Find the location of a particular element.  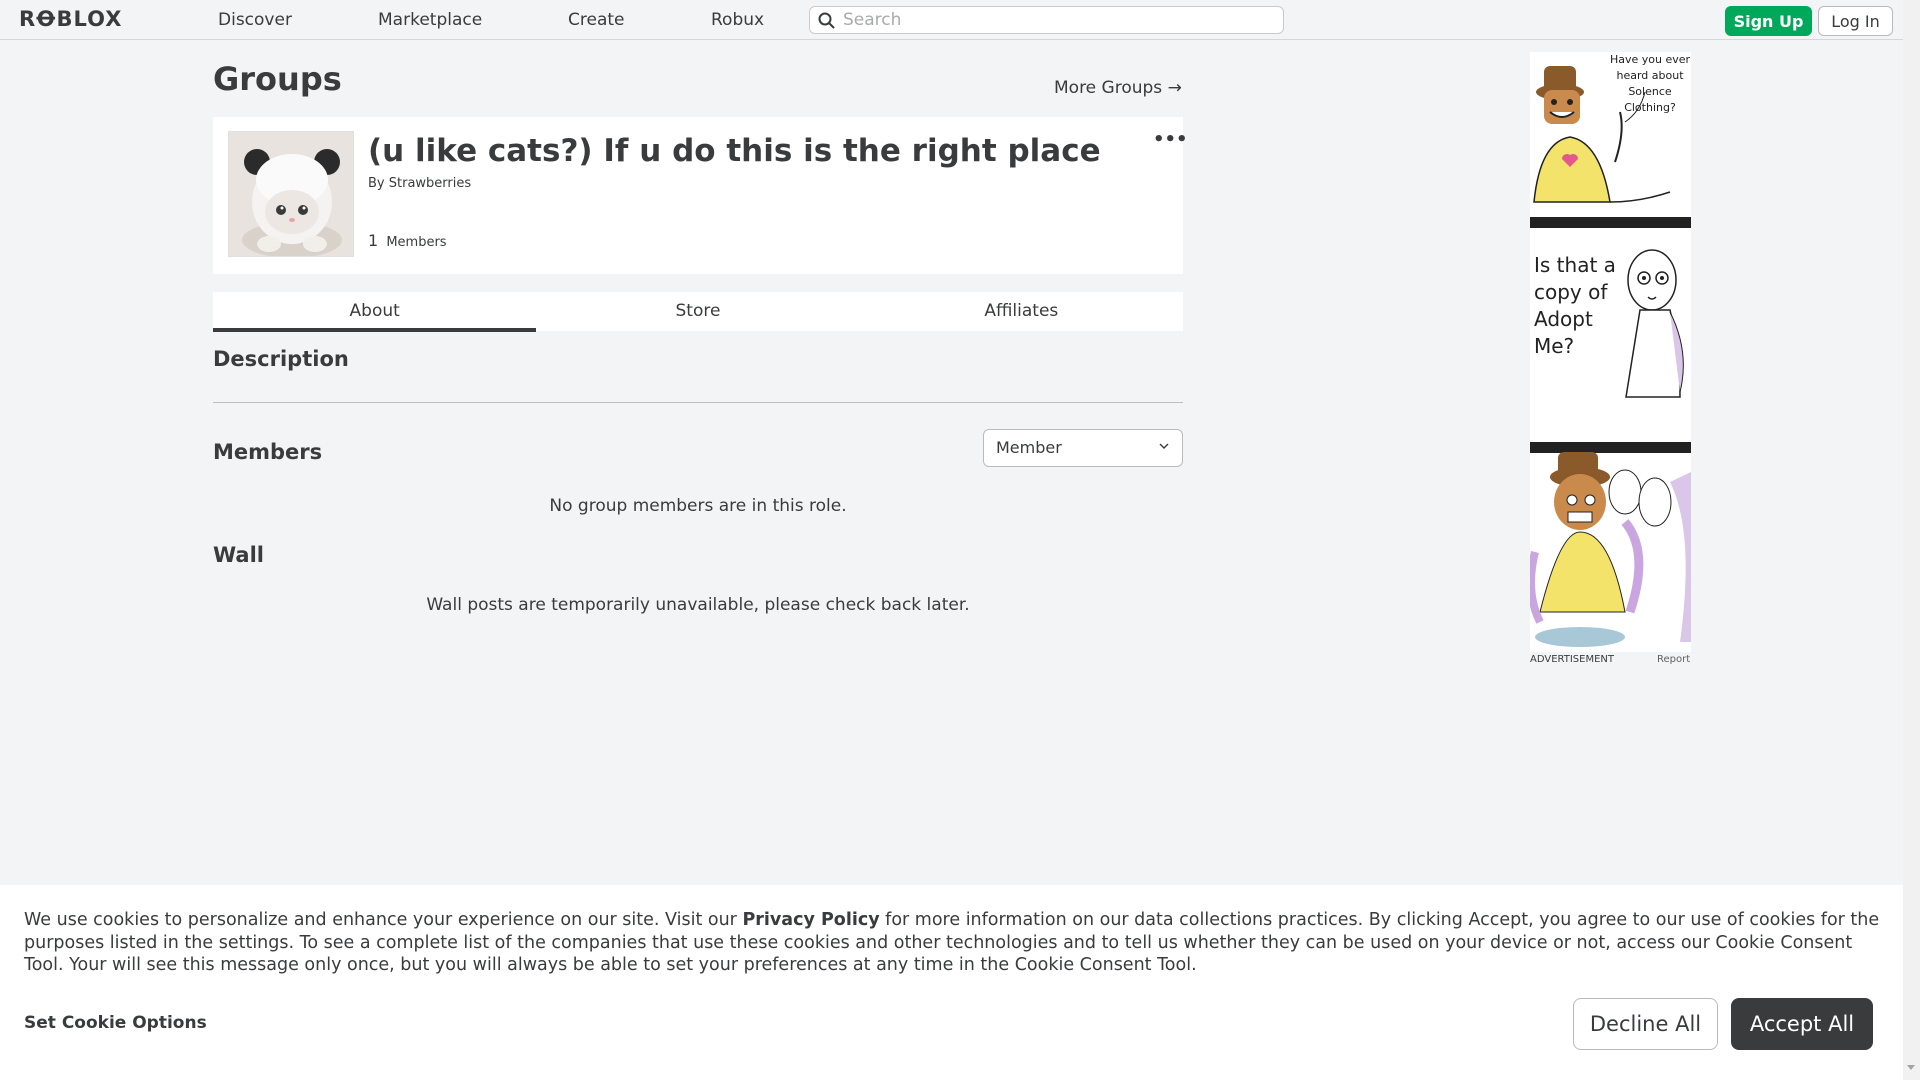

description-heading: Description is located at coordinates (281, 359).